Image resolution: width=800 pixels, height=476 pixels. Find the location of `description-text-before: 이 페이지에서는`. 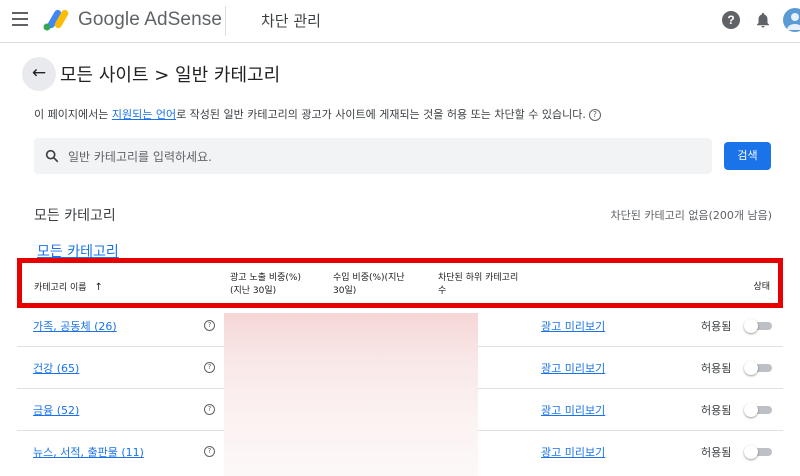

description-text-before: 이 페이지에서는 is located at coordinates (73, 114).